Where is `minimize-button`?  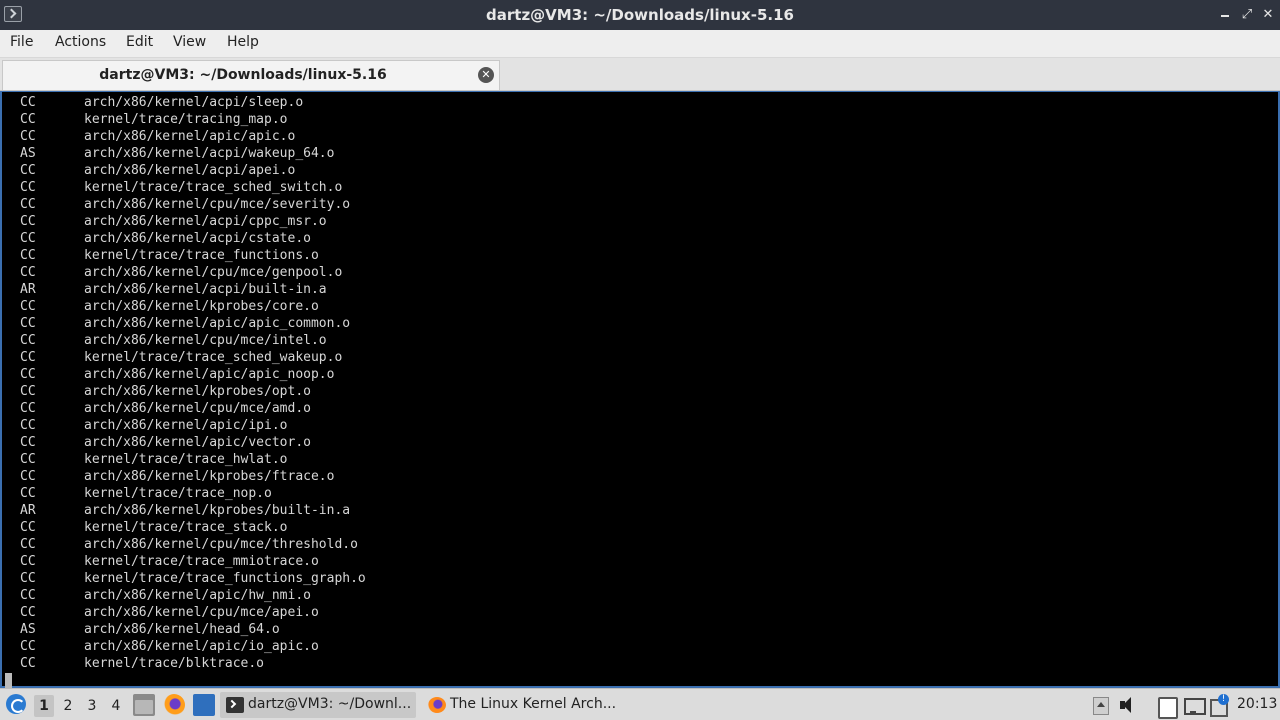
minimize-button is located at coordinates (1225, 15).